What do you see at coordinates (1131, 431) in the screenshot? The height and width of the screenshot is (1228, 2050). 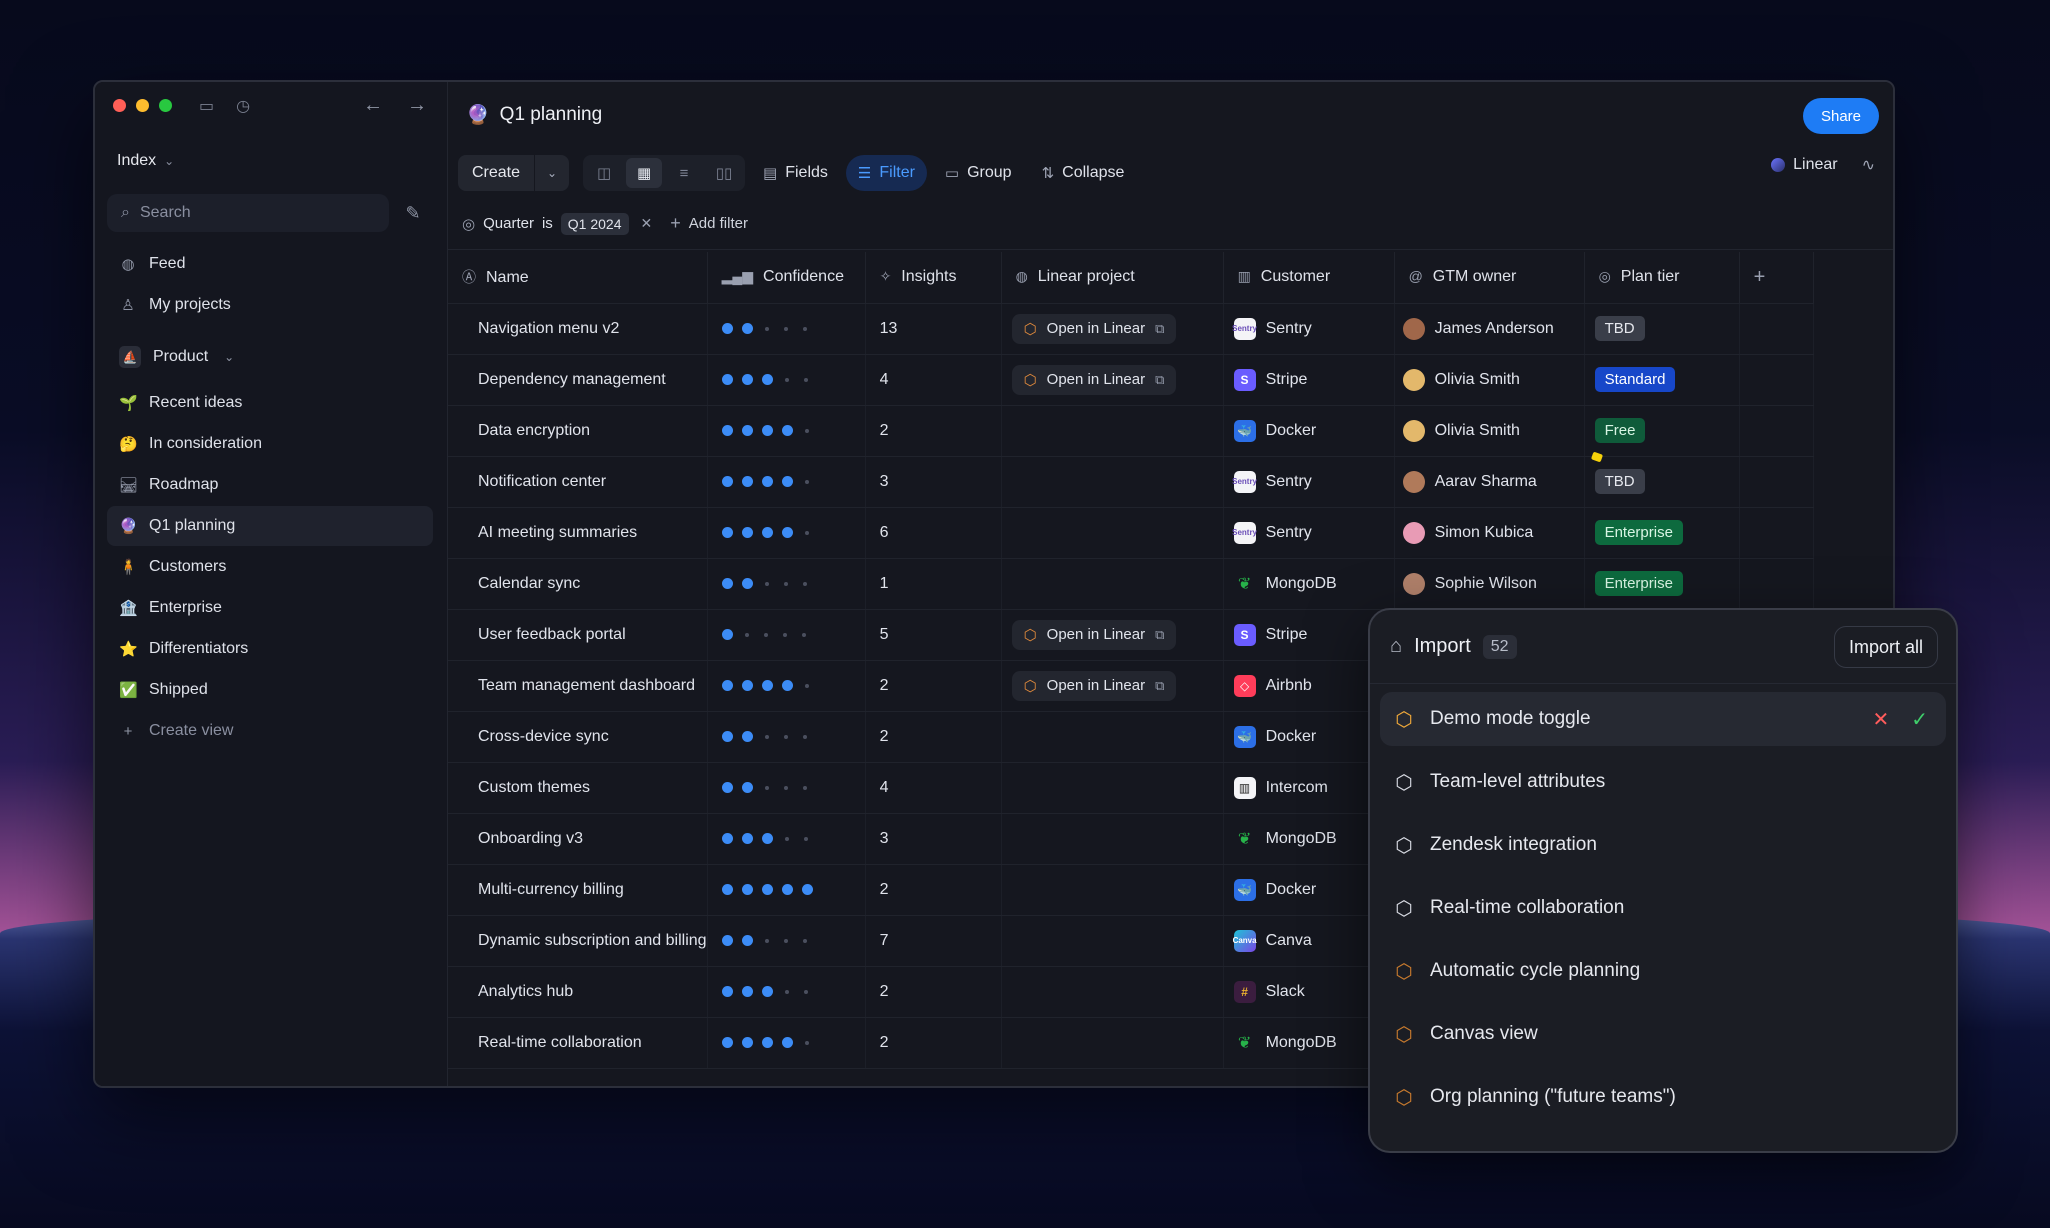 I see `table-row: Data encryption 2 🐳 Docker Olivia Smith Free` at bounding box center [1131, 431].